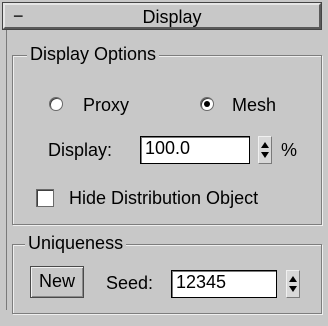 The width and height of the screenshot is (328, 326). I want to click on seed-field: 12345, so click(224, 284).